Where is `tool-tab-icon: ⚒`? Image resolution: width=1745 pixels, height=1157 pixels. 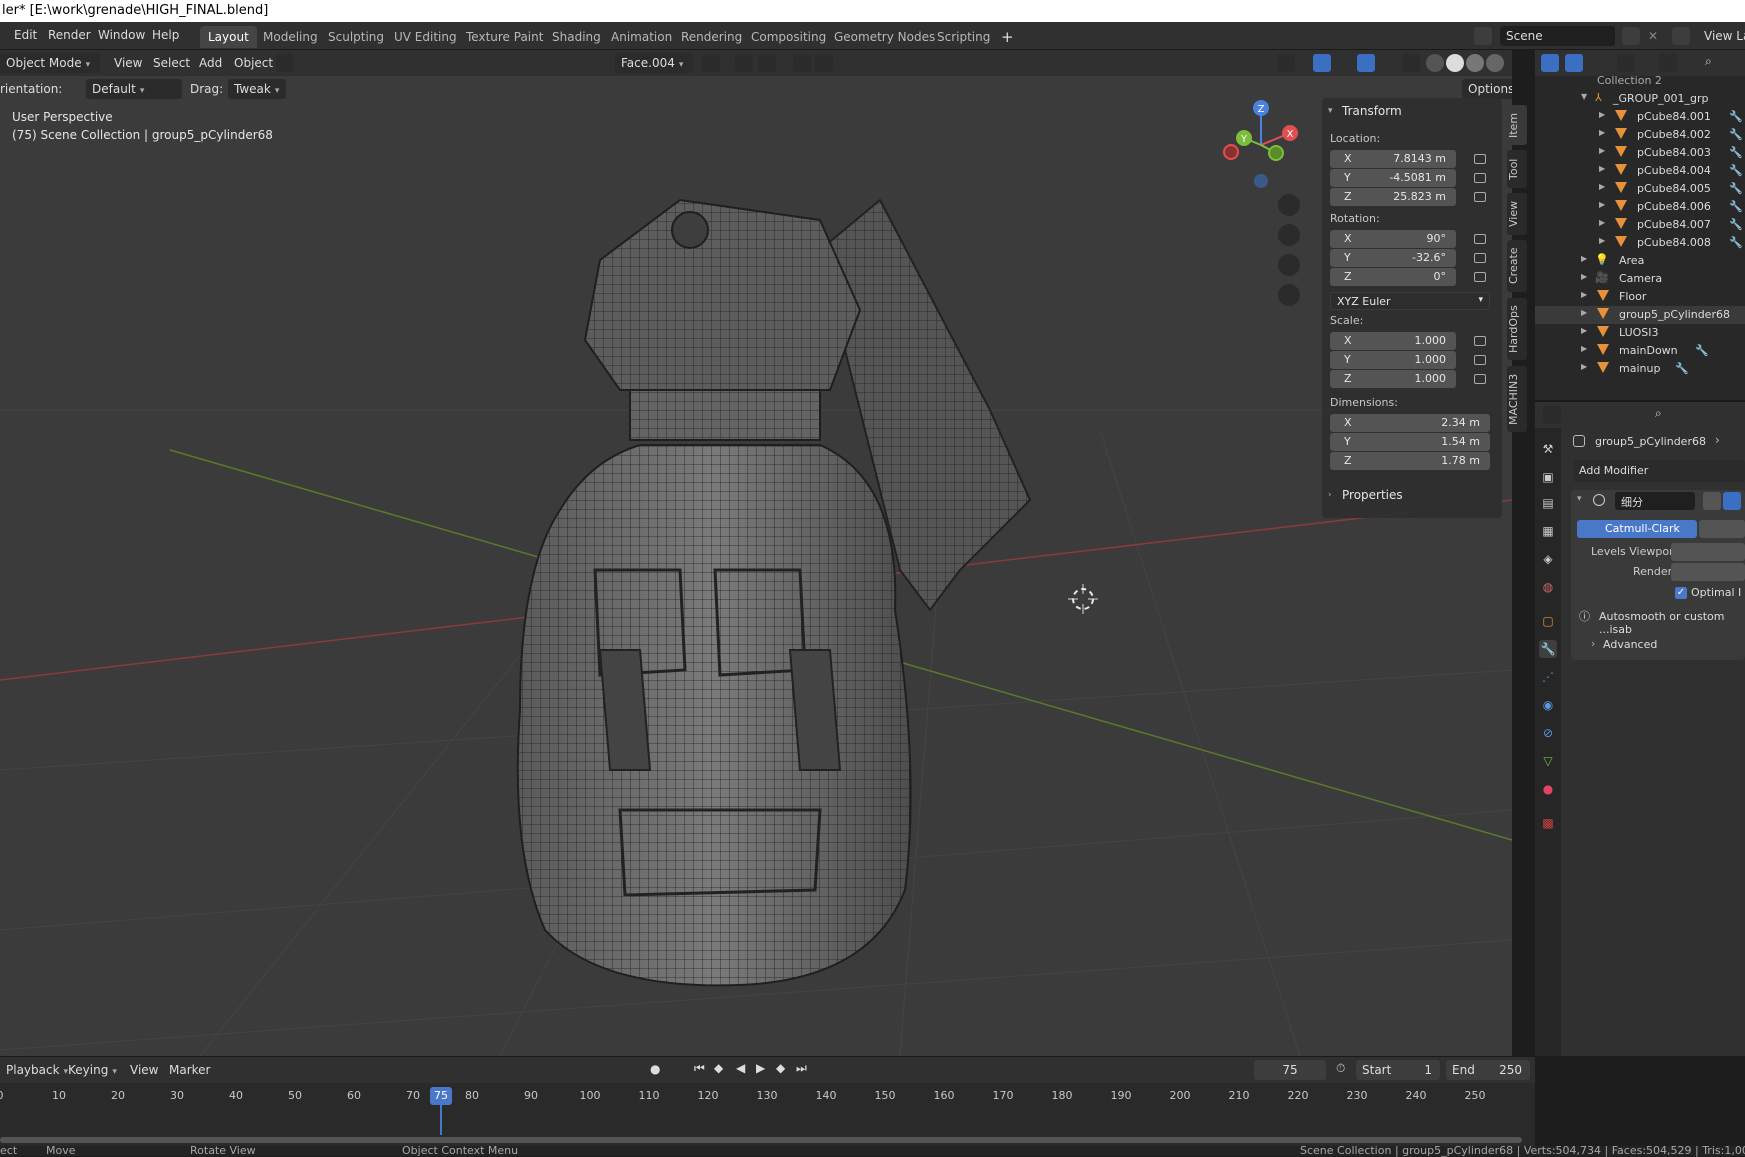
tool-tab-icon: ⚒ is located at coordinates (1548, 449).